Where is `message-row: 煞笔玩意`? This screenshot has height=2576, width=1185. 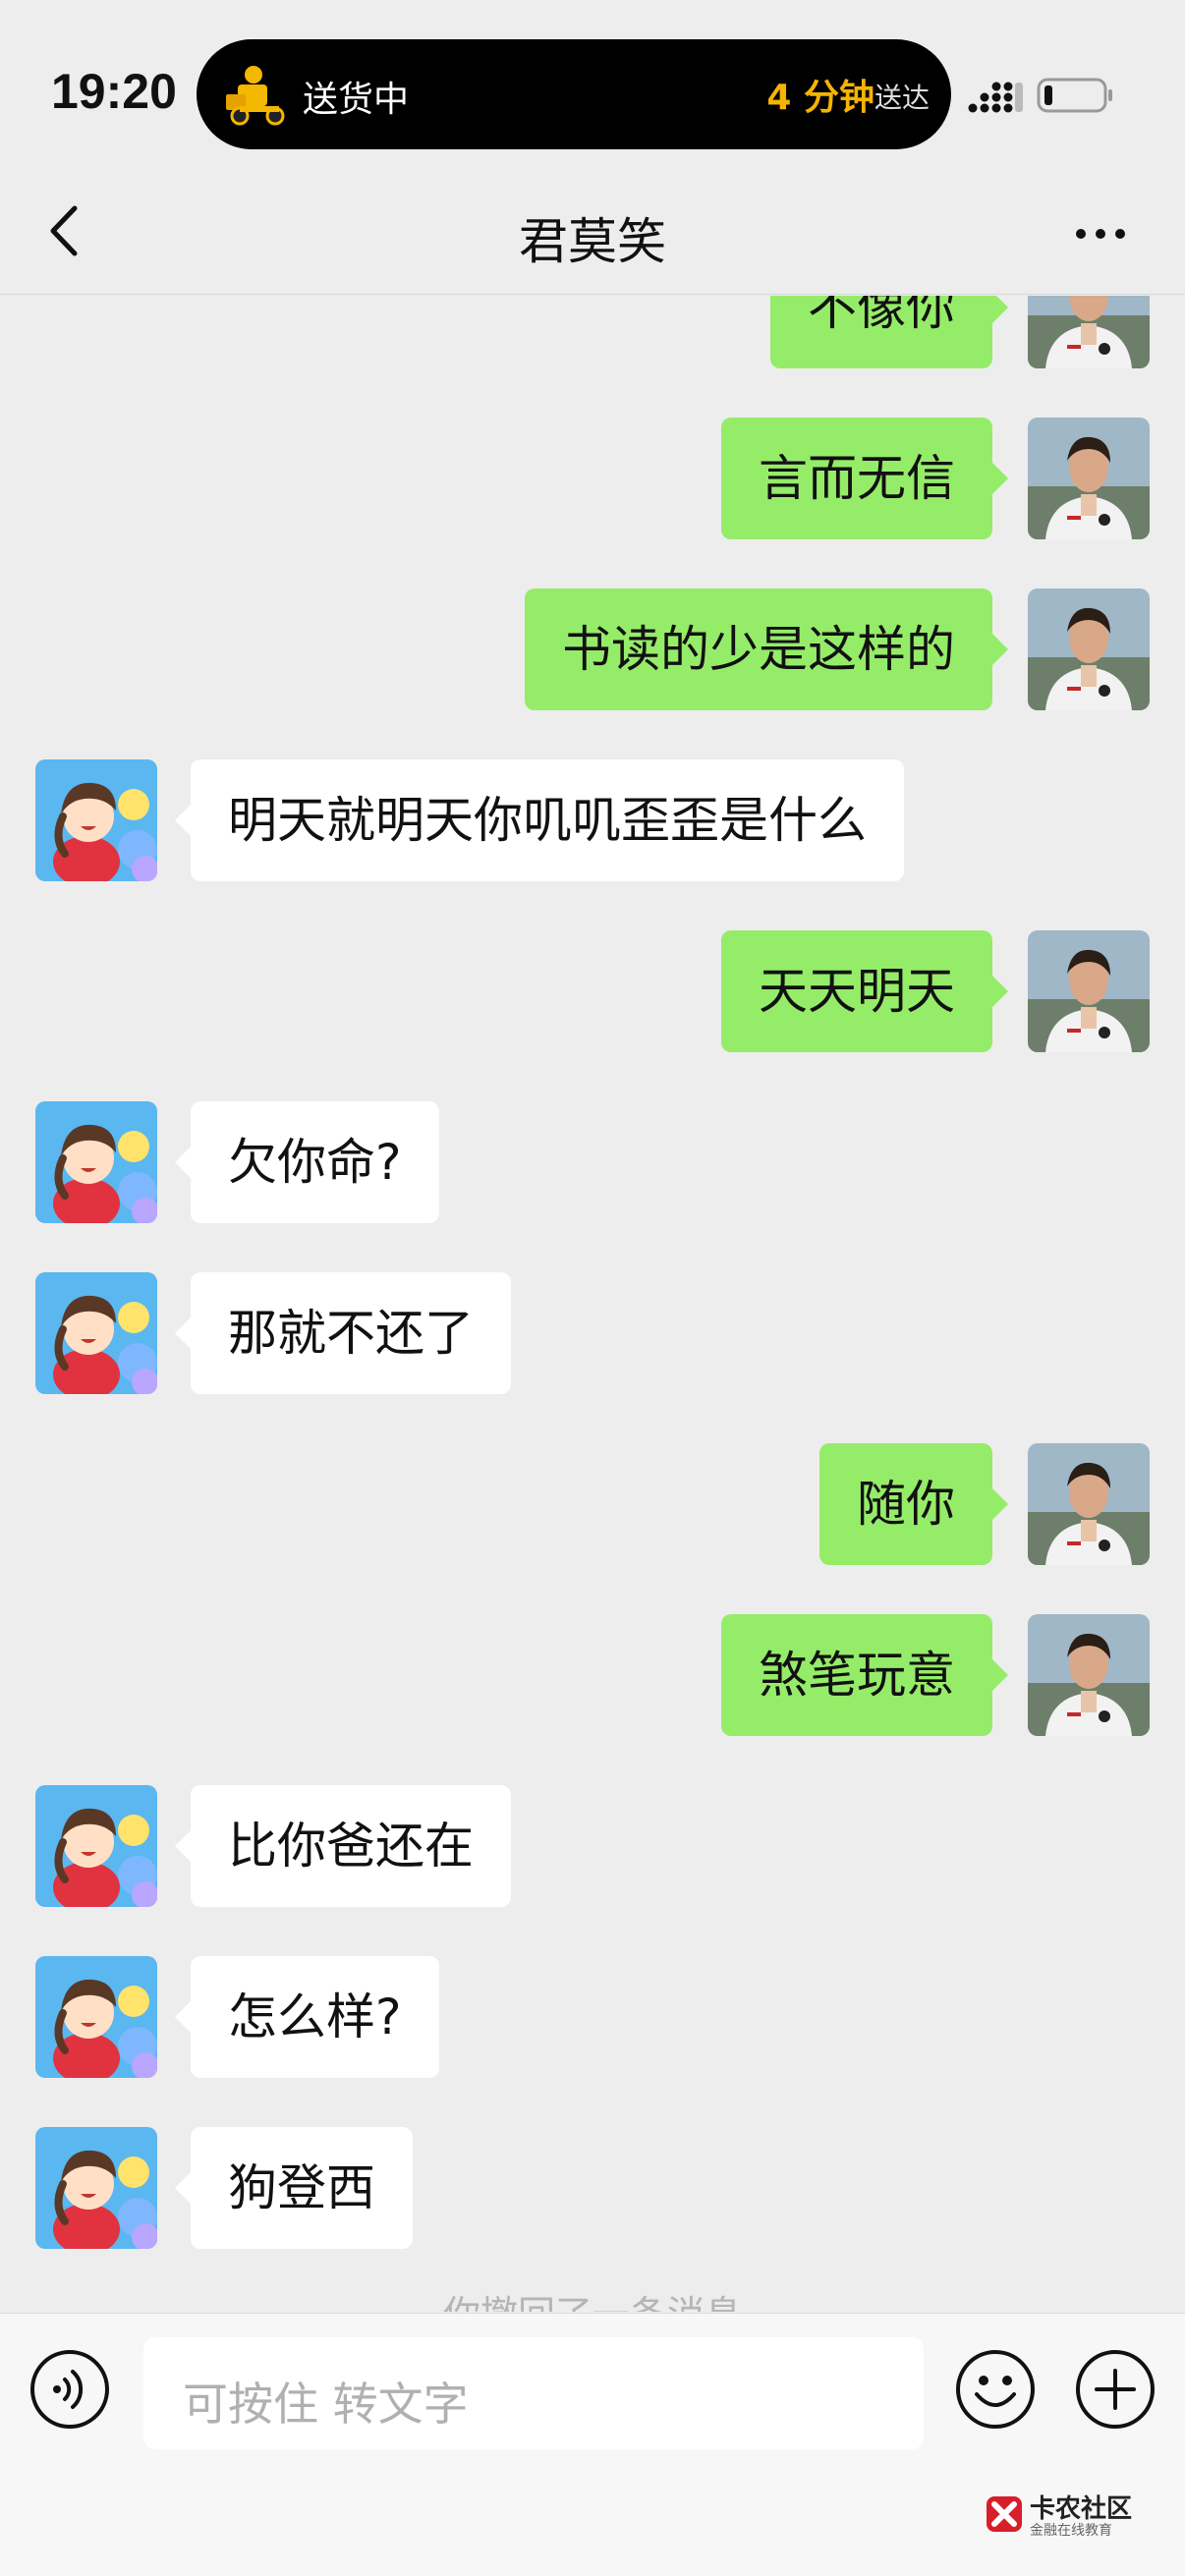
message-row: 煞笔玩意 is located at coordinates (592, 1675).